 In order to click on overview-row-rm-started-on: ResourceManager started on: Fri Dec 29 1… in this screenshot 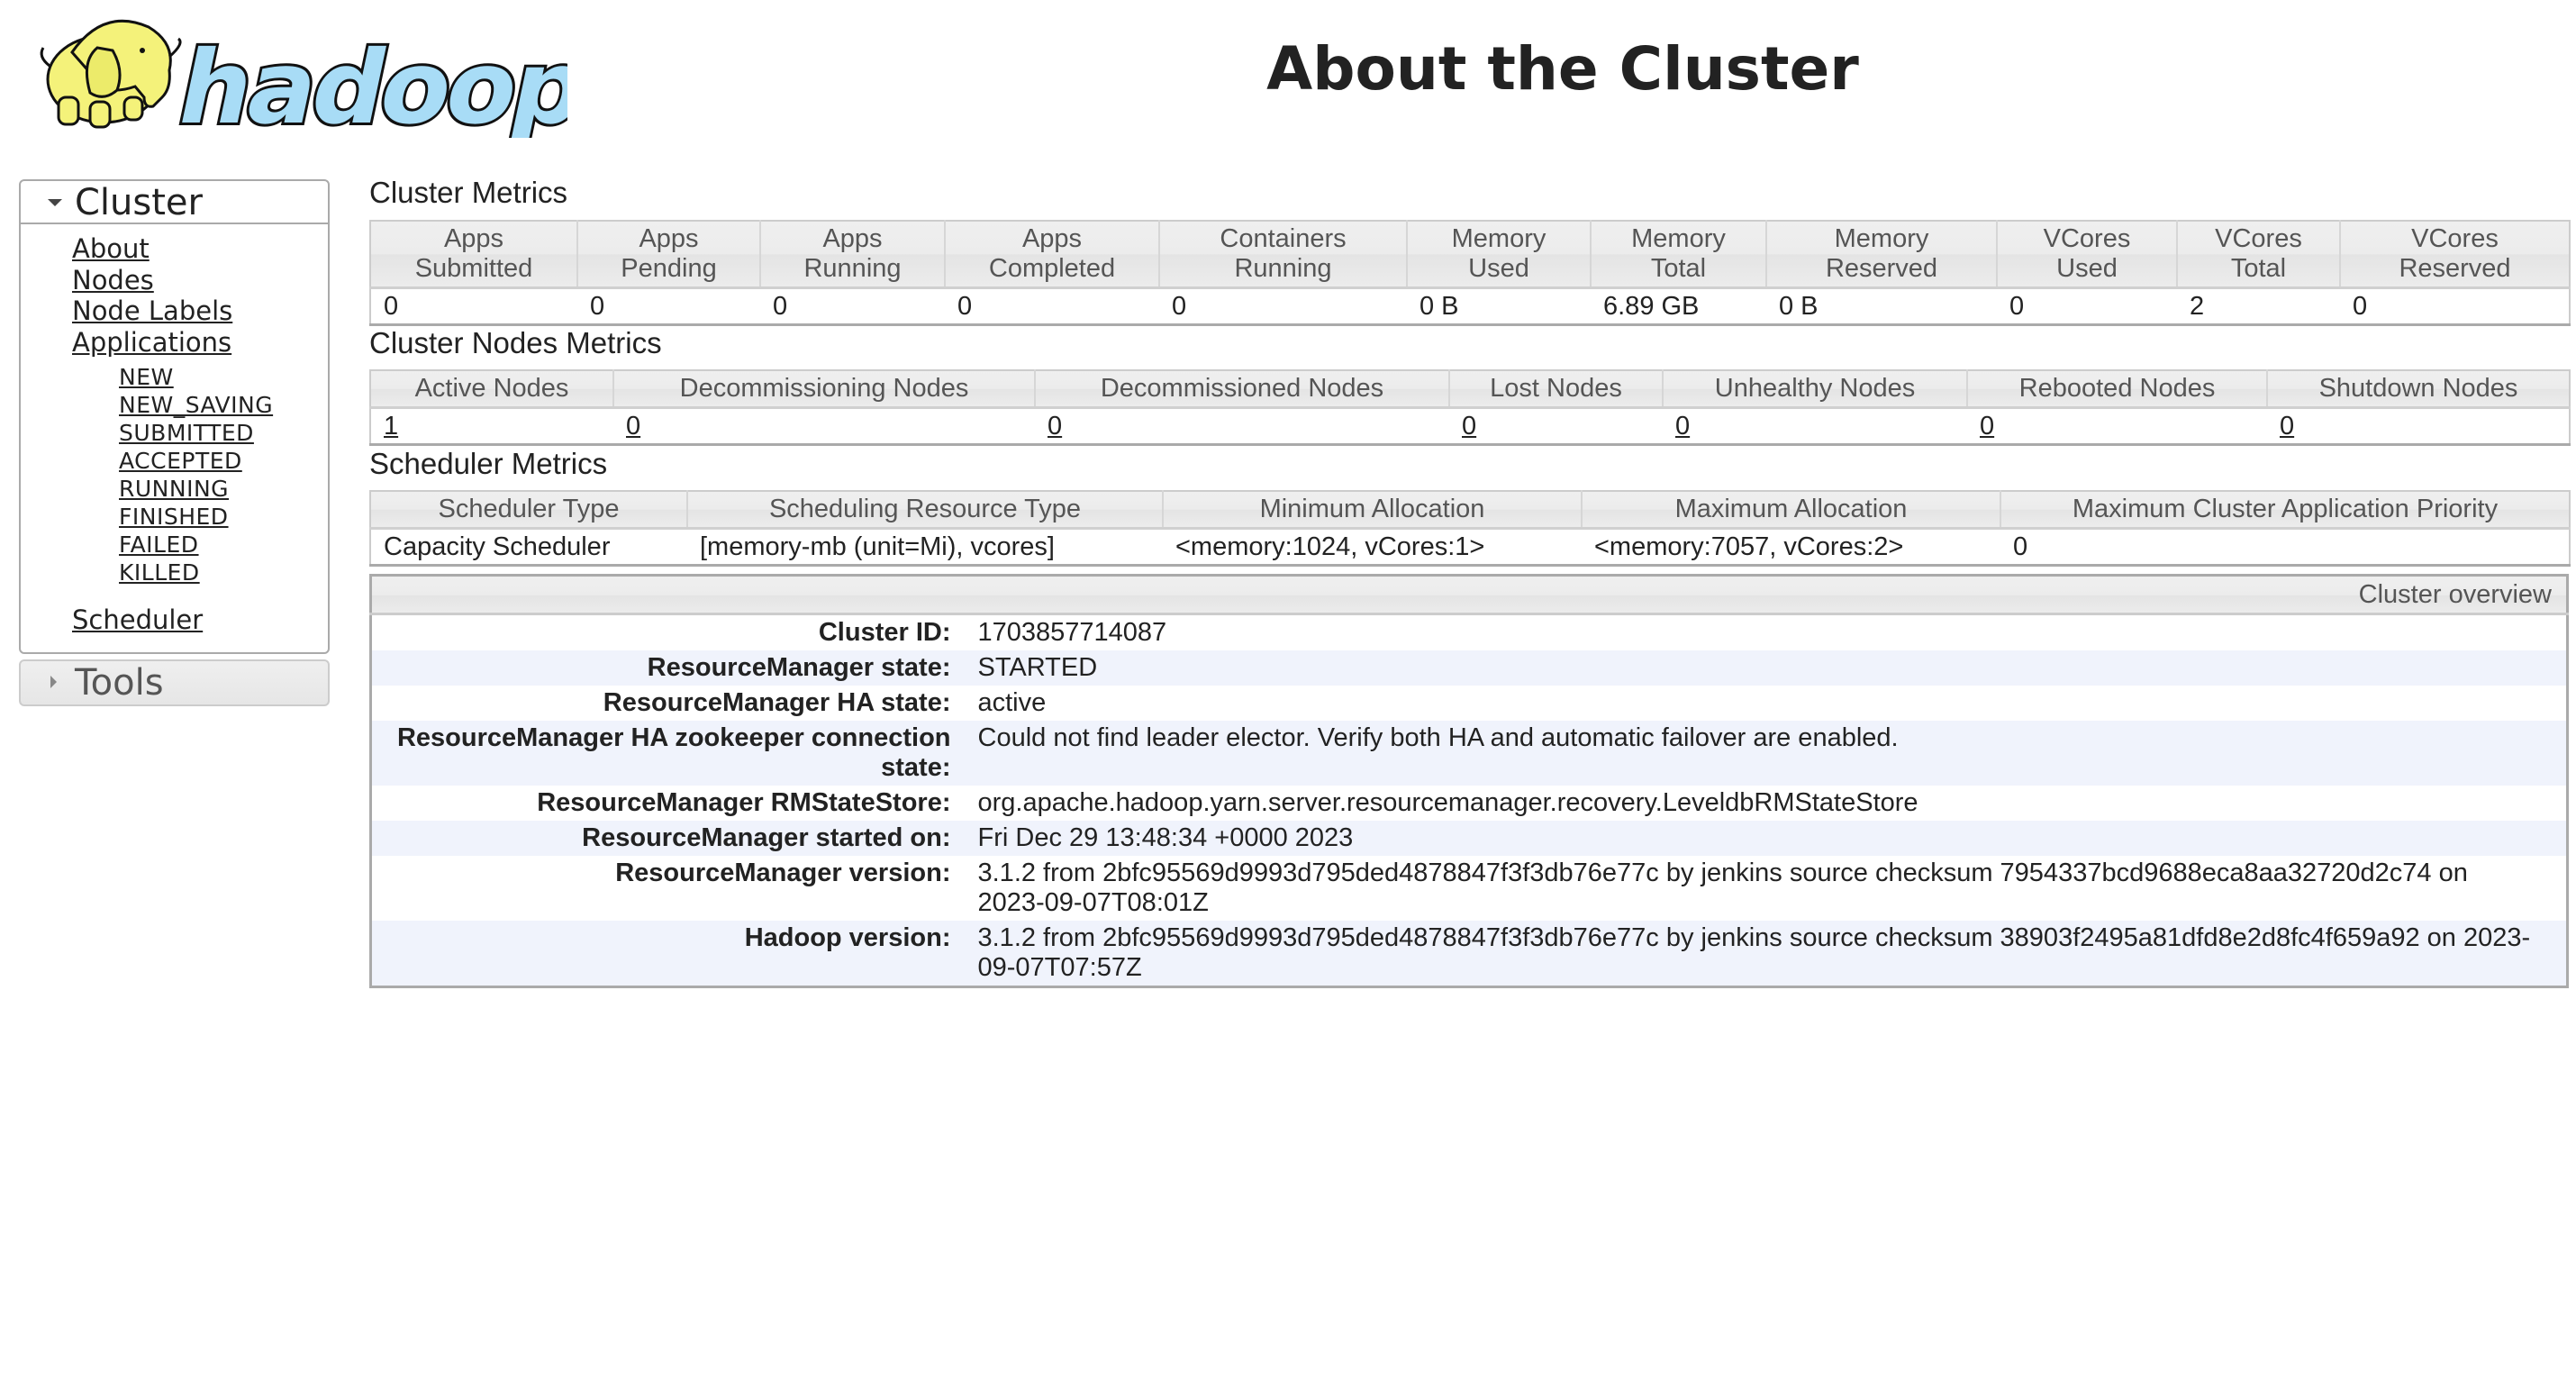, I will do `click(1469, 838)`.